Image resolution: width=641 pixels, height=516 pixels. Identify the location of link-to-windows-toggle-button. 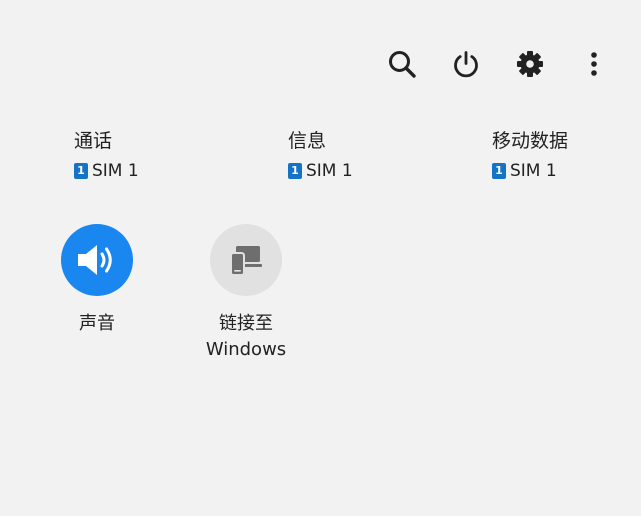
(246, 260).